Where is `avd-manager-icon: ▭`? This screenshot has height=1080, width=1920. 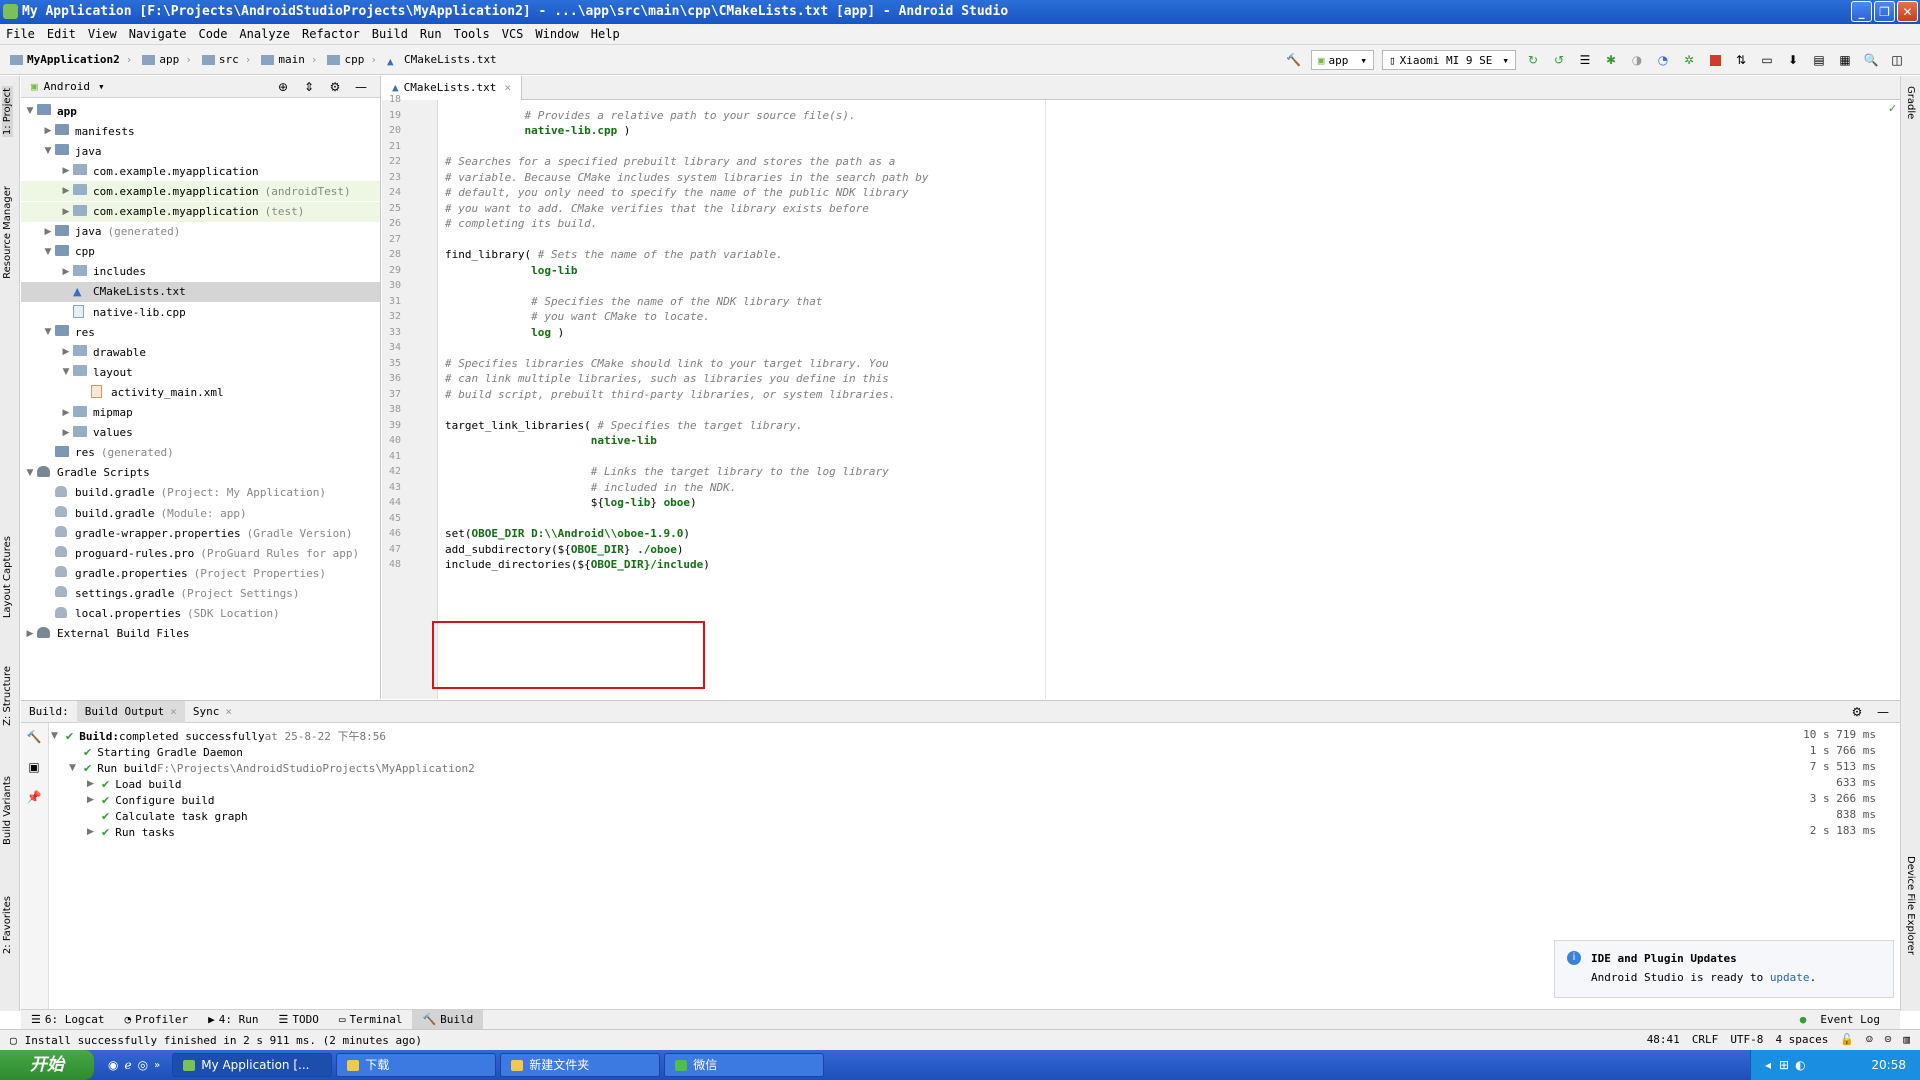
avd-manager-icon: ▭ is located at coordinates (1767, 60).